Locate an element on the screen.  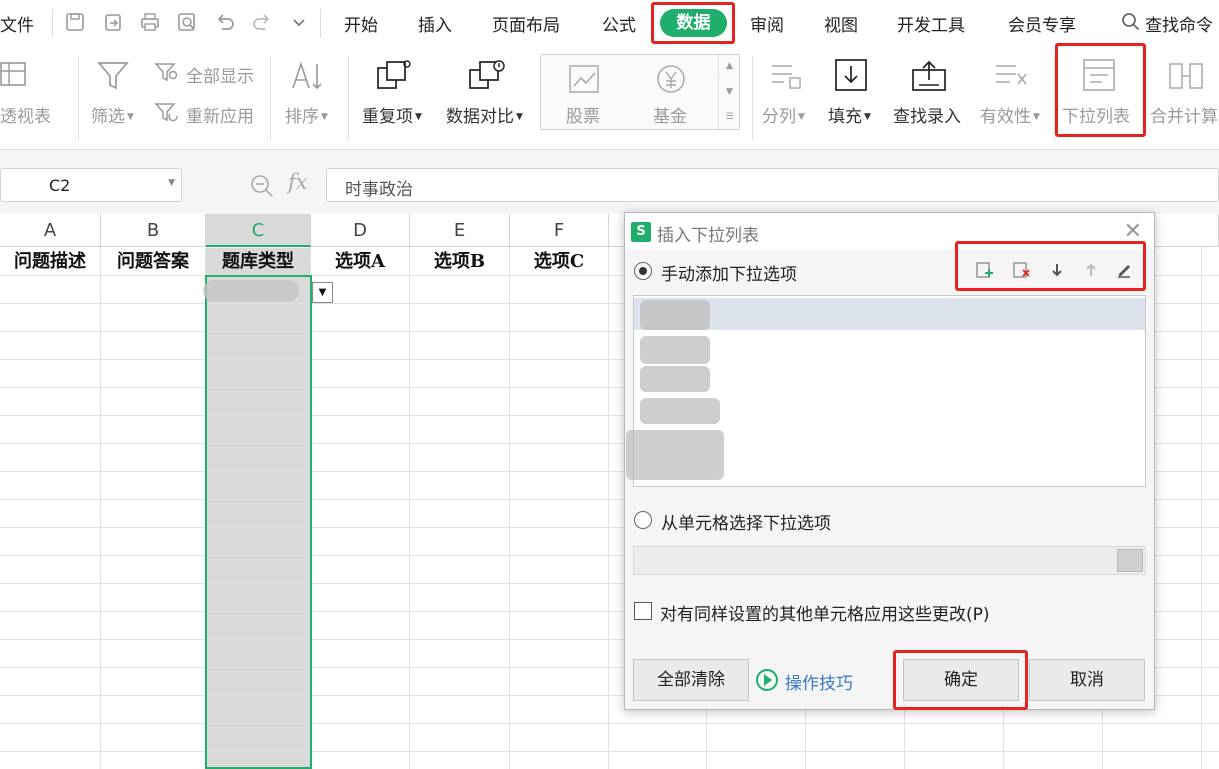
chevron-down-icon: ▼ is located at coordinates (801, 117).